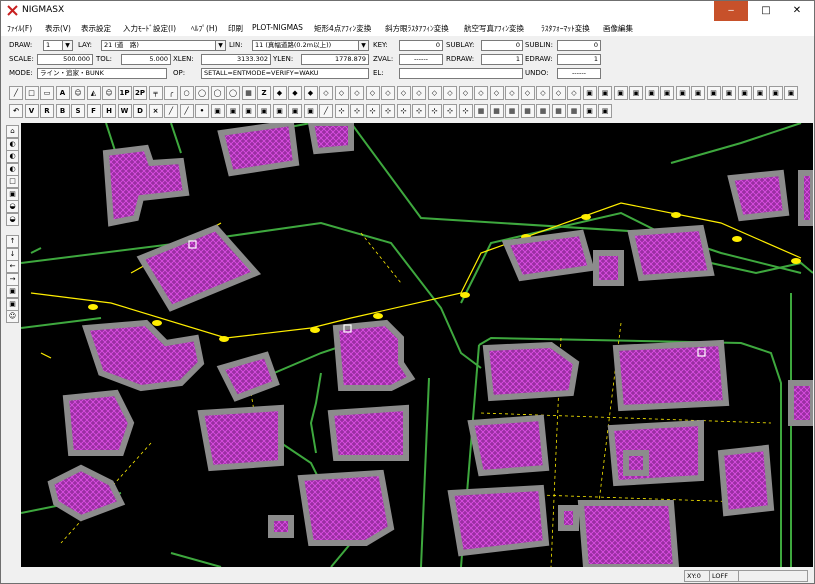 This screenshot has width=815, height=584. What do you see at coordinates (65, 59) in the screenshot?
I see `scale-field: 500.000` at bounding box center [65, 59].